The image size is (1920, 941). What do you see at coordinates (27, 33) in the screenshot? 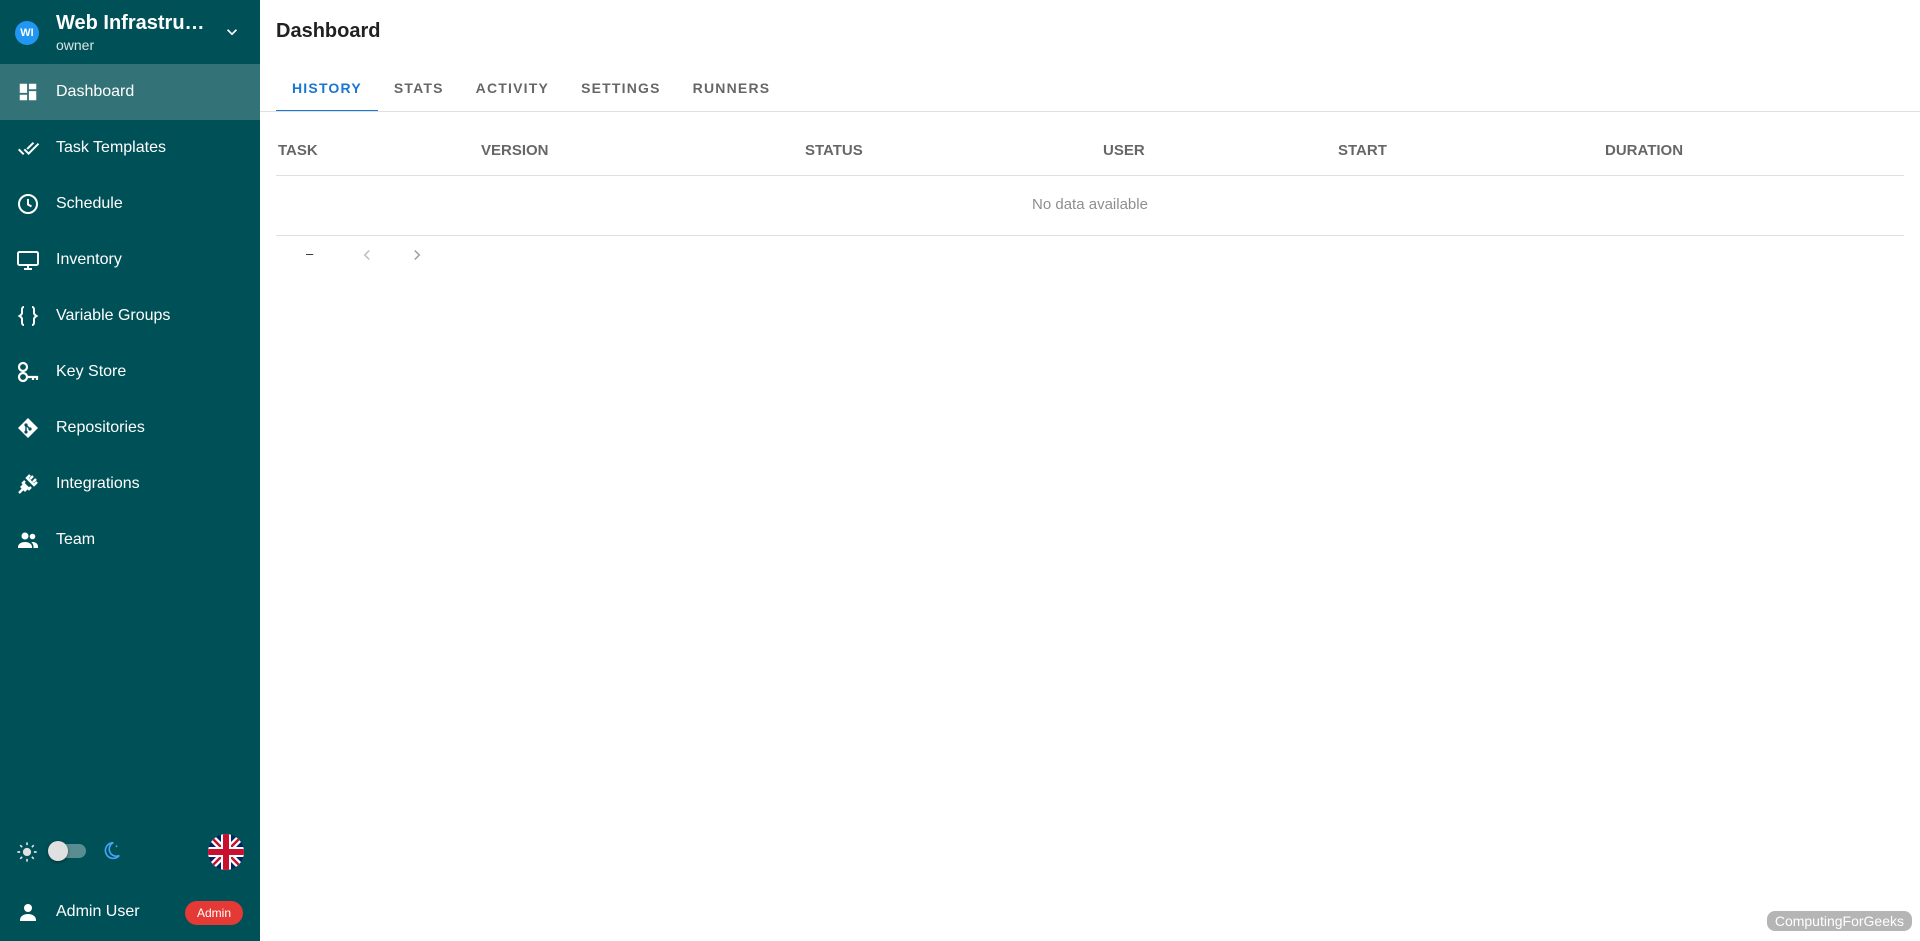
I see `project-avatar: WI` at bounding box center [27, 33].